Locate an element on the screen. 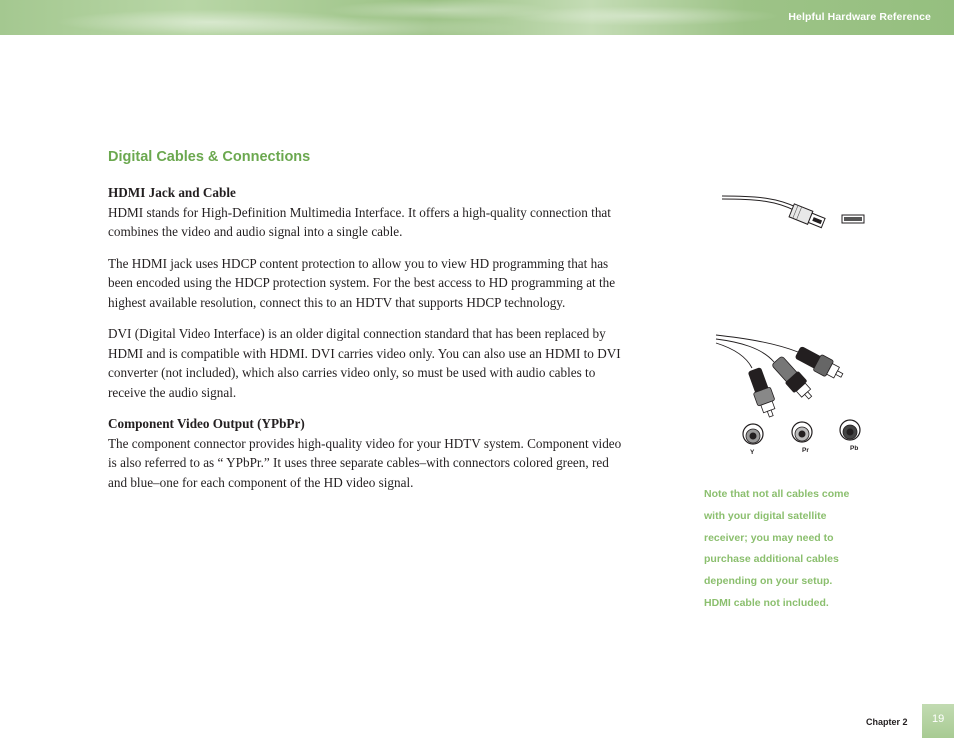 The height and width of the screenshot is (738, 954). component-cable-illustration: Y Pr Pb is located at coordinates (792, 395).